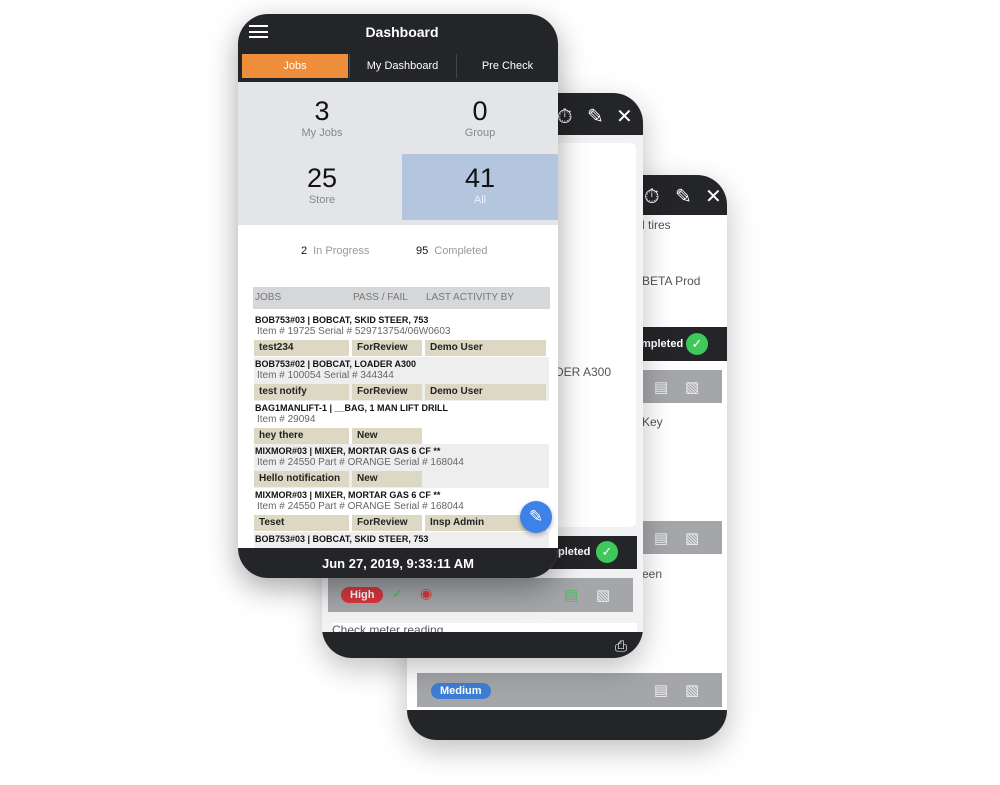  I want to click on table-row: BOB753#03 | BOBCAT, SKID STEER, 753, so click(401, 540).